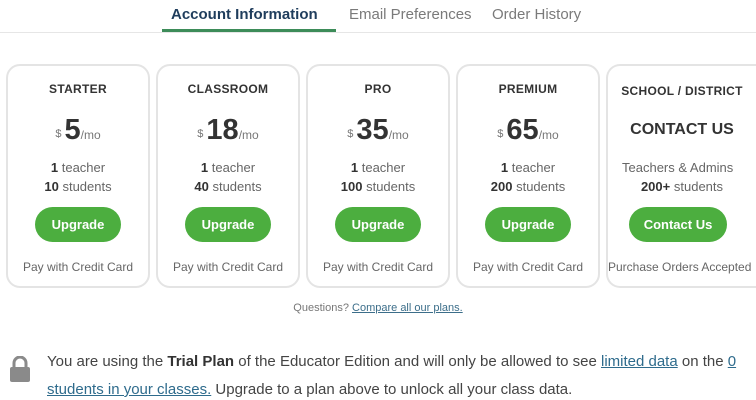 The height and width of the screenshot is (400, 756). What do you see at coordinates (372, 130) in the screenshot?
I see `price-amount: 35` at bounding box center [372, 130].